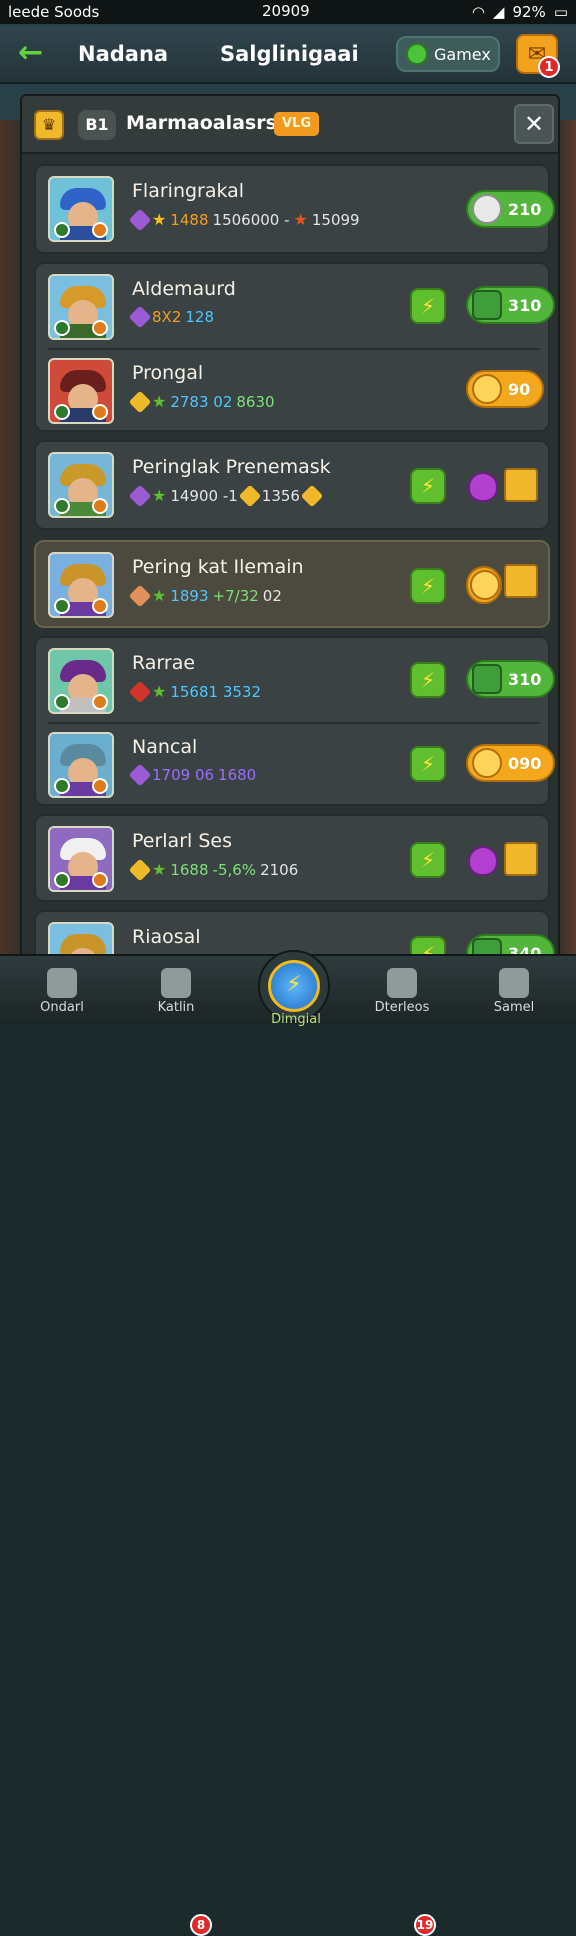 This screenshot has height=1936, width=576. What do you see at coordinates (280, 495) in the screenshot?
I see `stat-value: 1356` at bounding box center [280, 495].